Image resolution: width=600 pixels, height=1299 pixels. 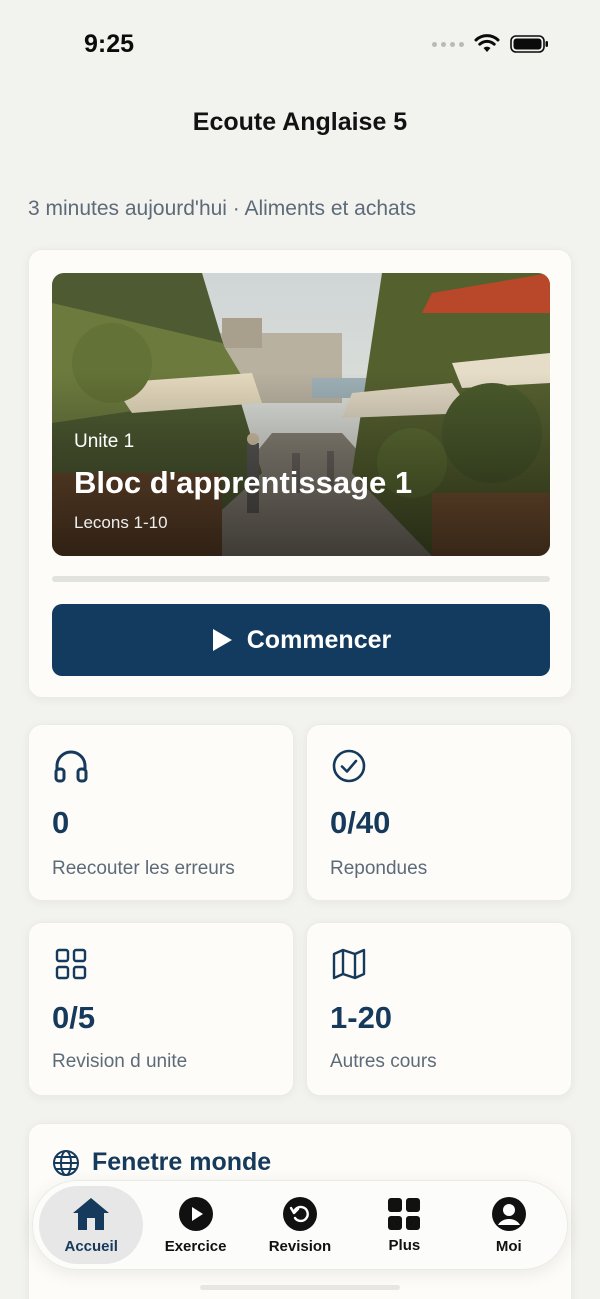 What do you see at coordinates (300, 1246) in the screenshot?
I see `tab-label: Revision` at bounding box center [300, 1246].